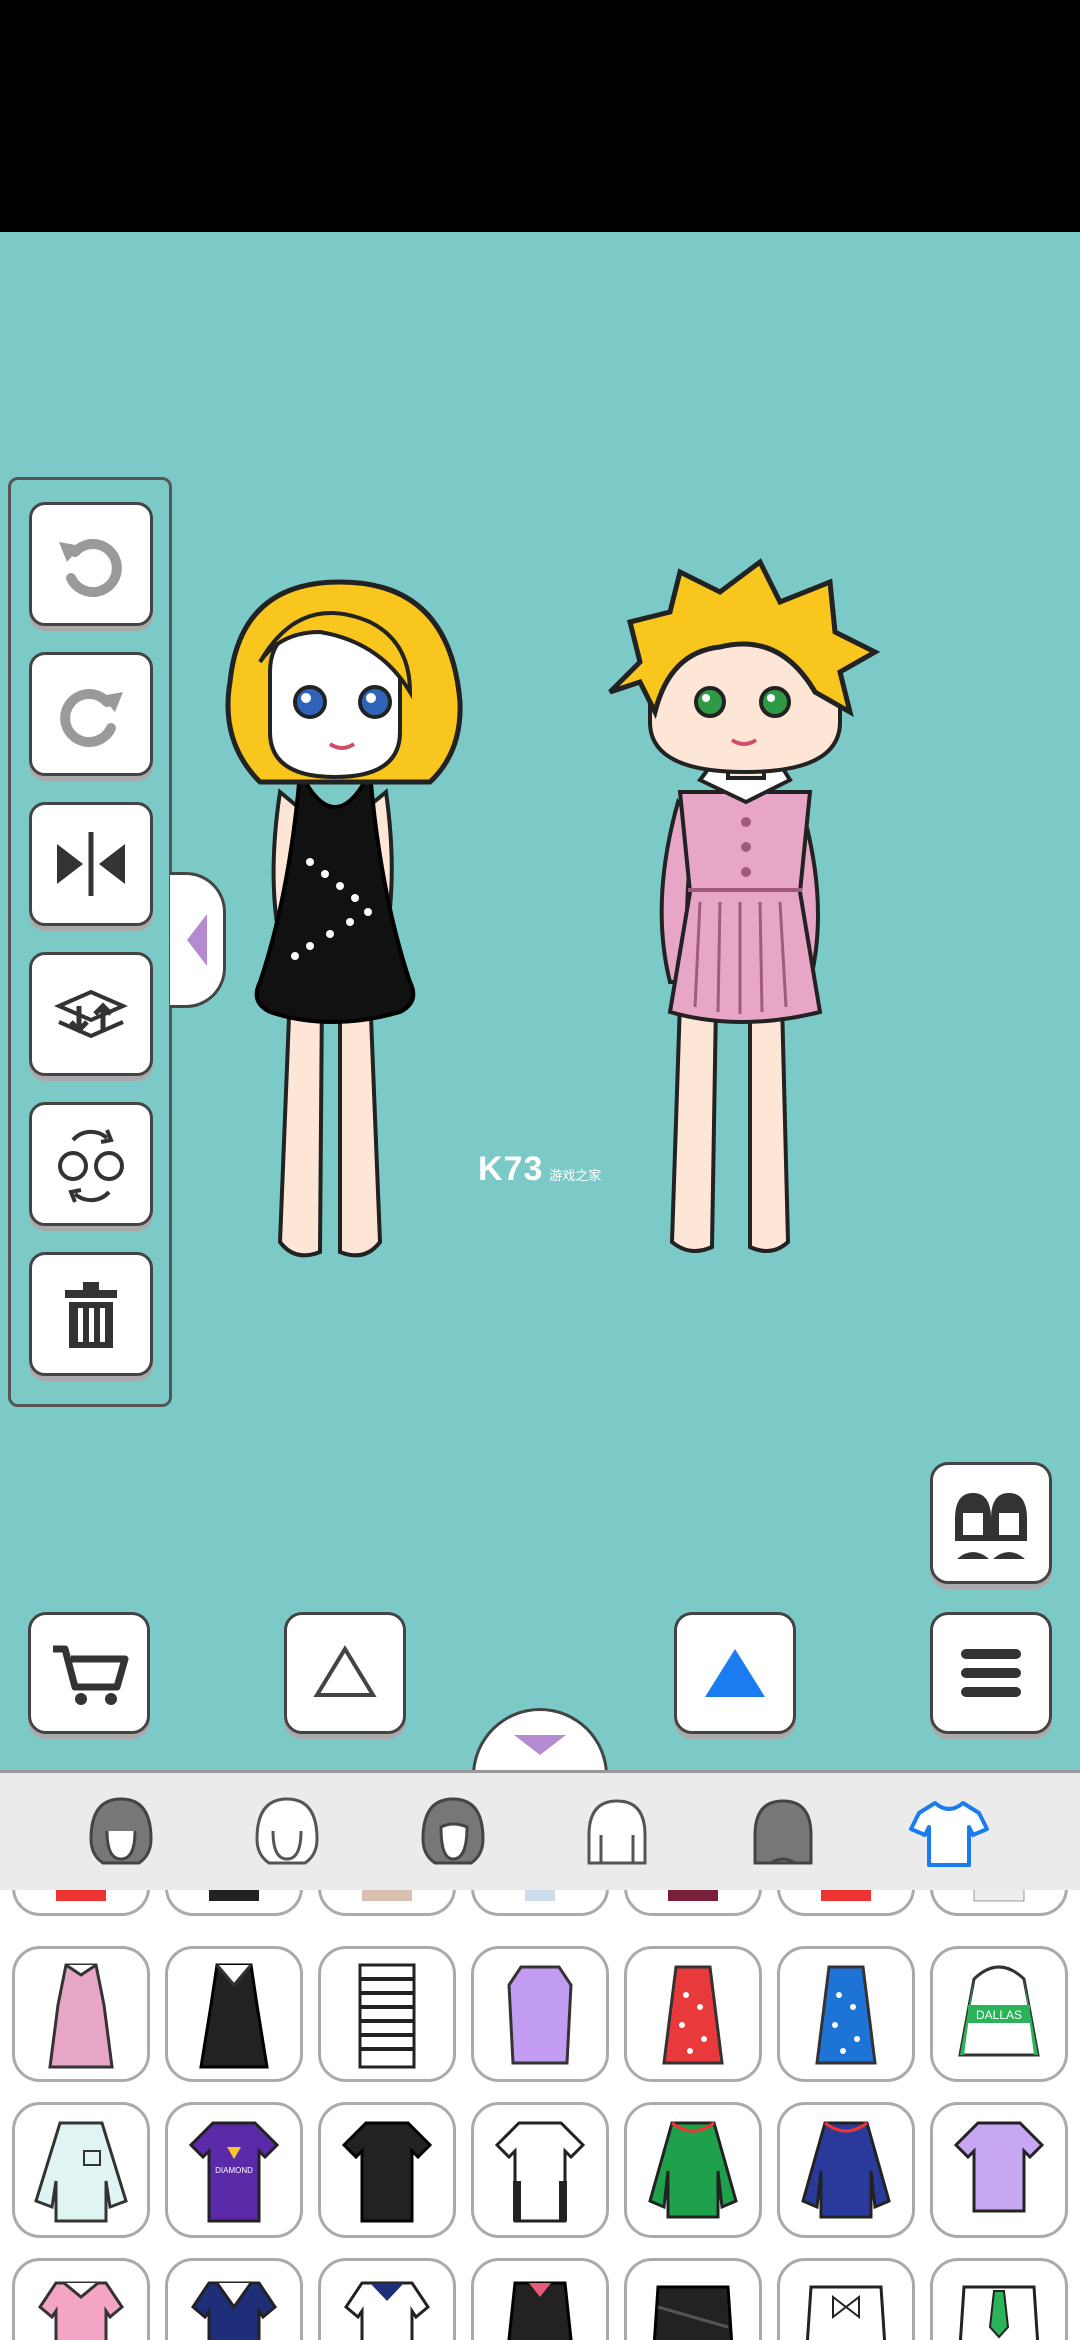 Image resolution: width=1080 pixels, height=2340 pixels. I want to click on green-tie-shirt-icon, so click(999, 2312).